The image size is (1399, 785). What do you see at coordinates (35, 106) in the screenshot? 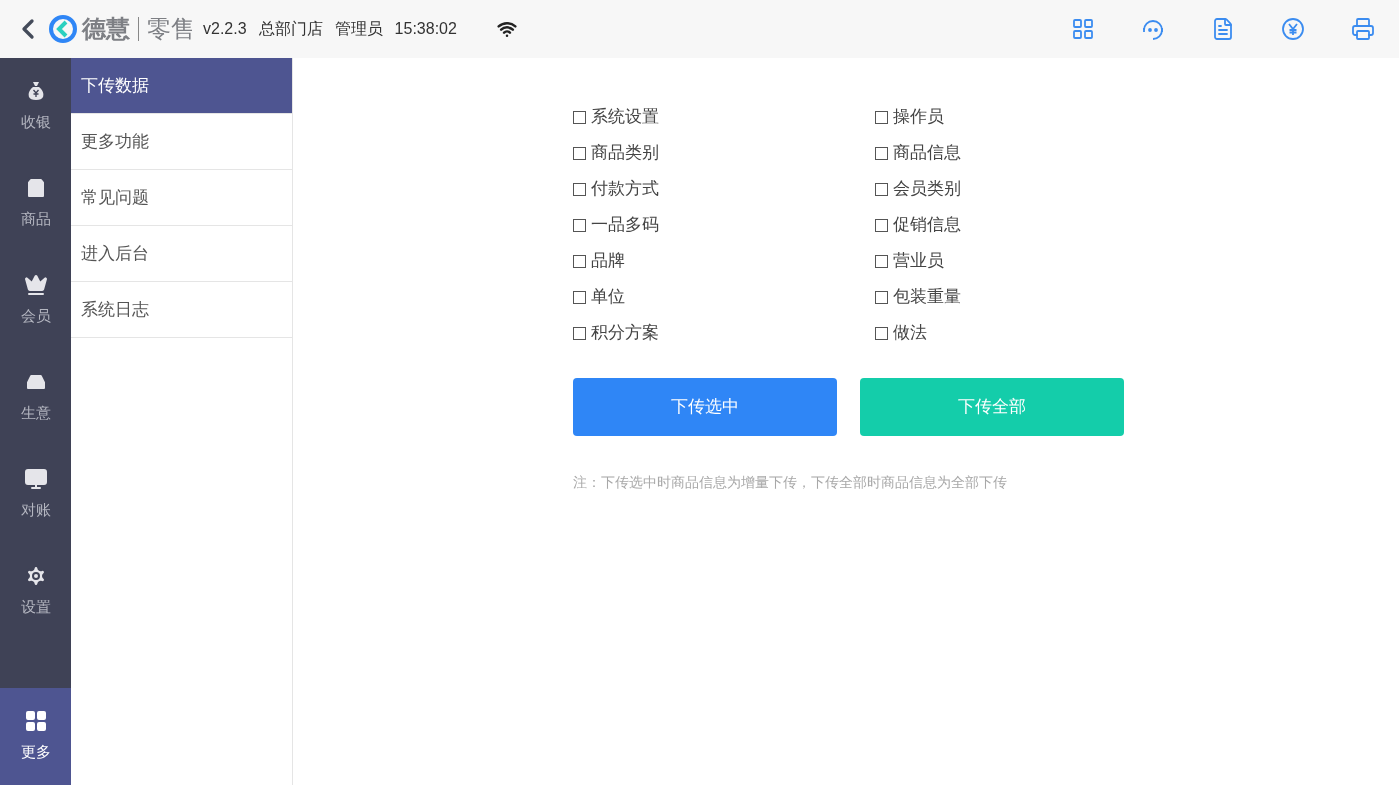
I see `rail-item: 收银` at bounding box center [35, 106].